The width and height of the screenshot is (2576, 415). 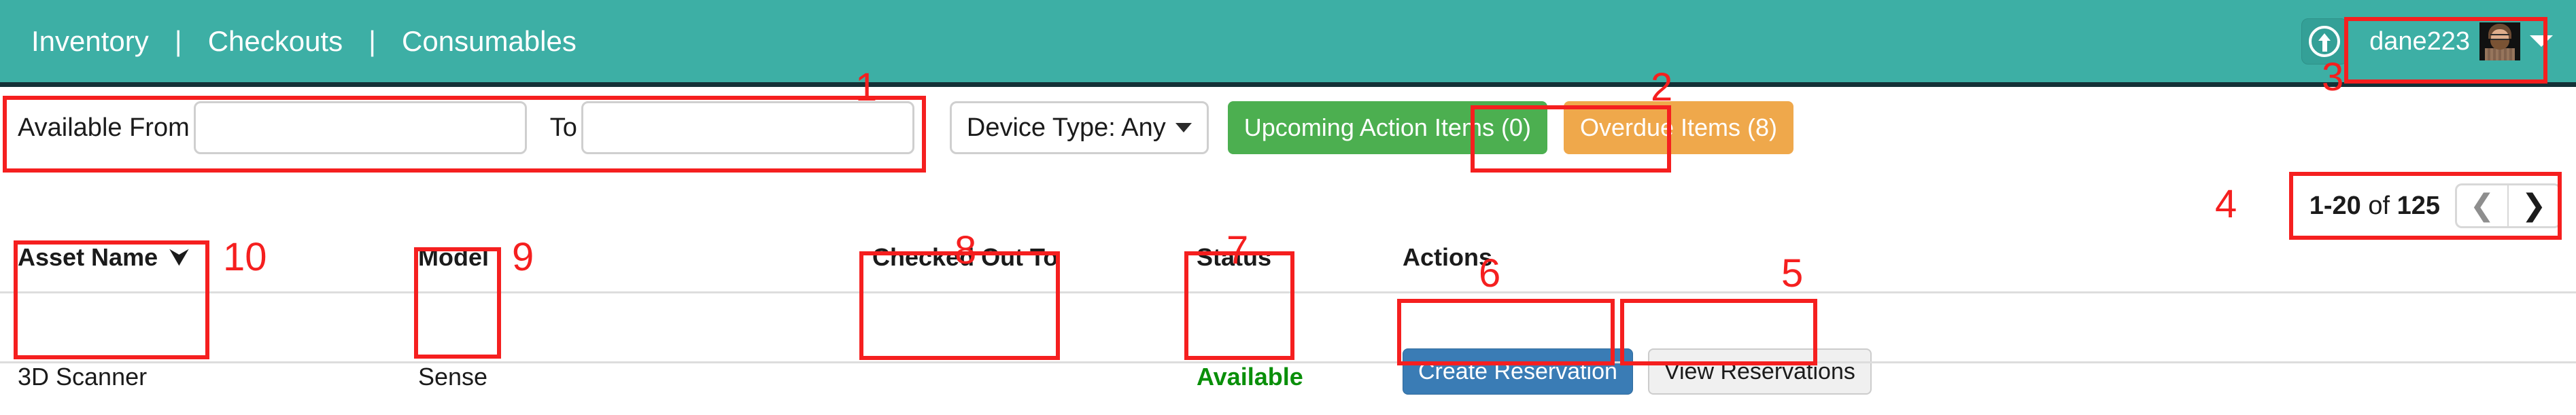 I want to click on cell-model: Sense, so click(x=453, y=377).